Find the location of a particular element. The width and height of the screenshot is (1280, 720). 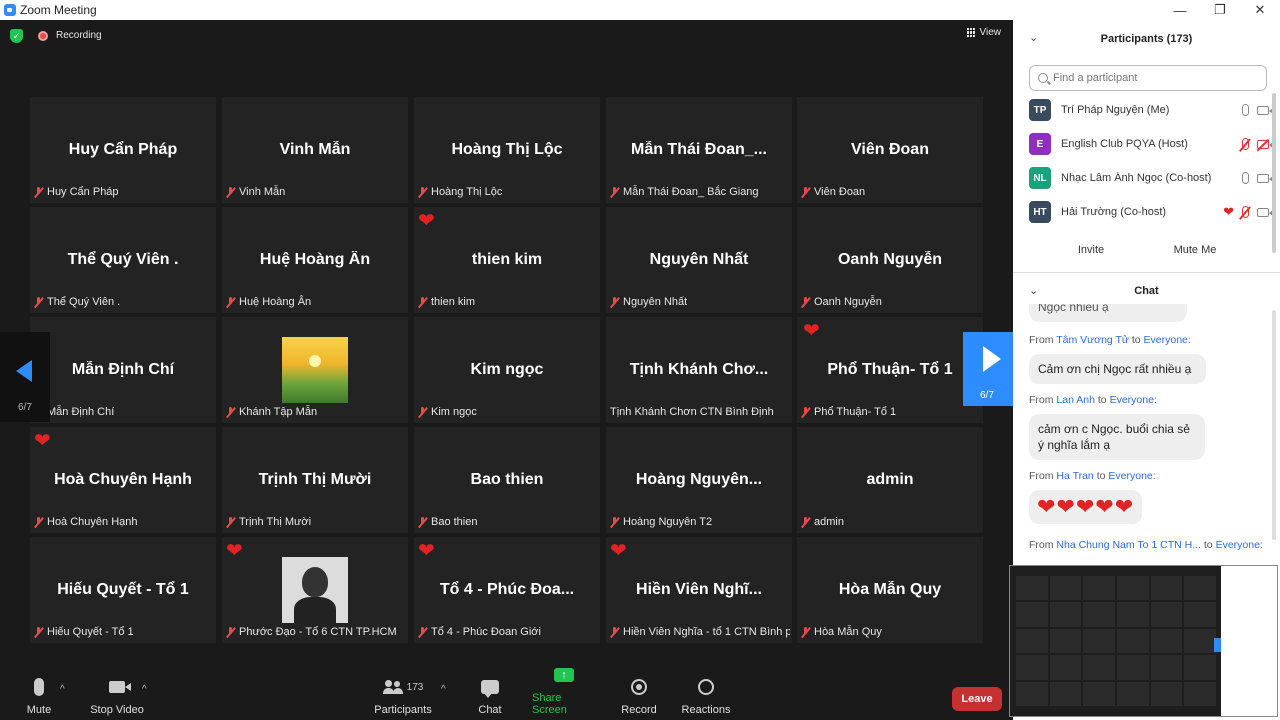

video-options-caret: ^ is located at coordinates (144, 689).